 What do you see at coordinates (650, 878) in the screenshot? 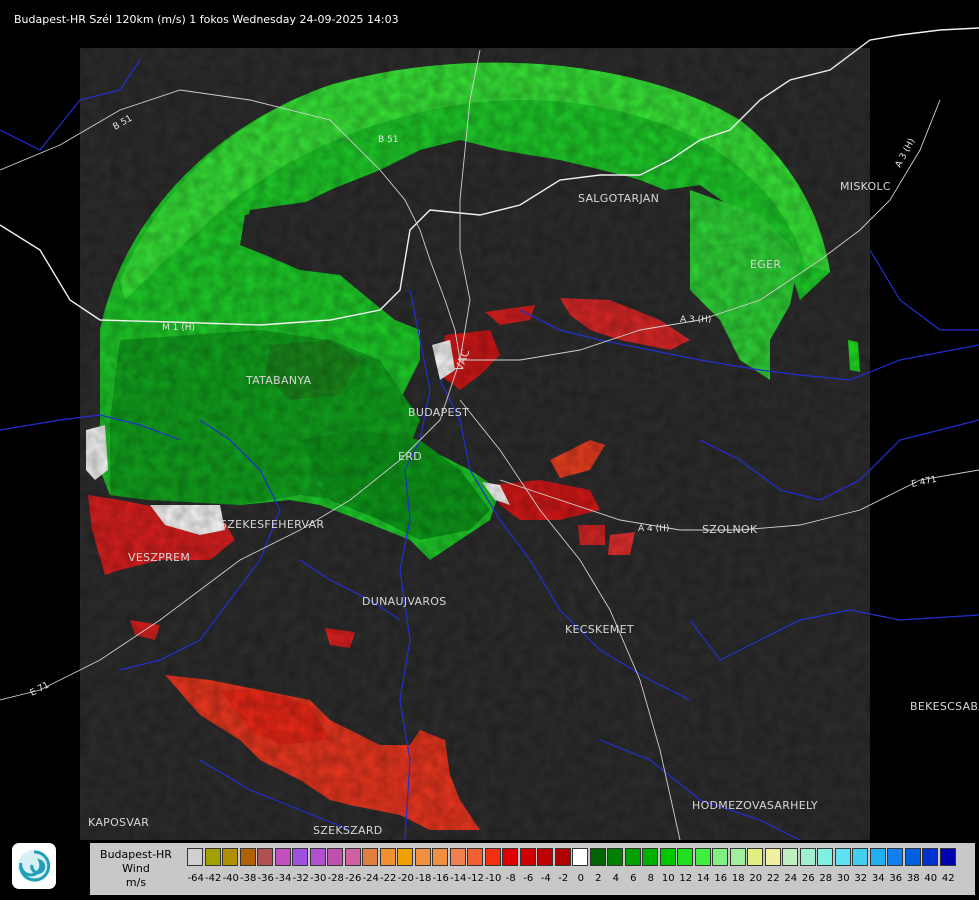
I see `legend-tick-label: 8` at bounding box center [650, 878].